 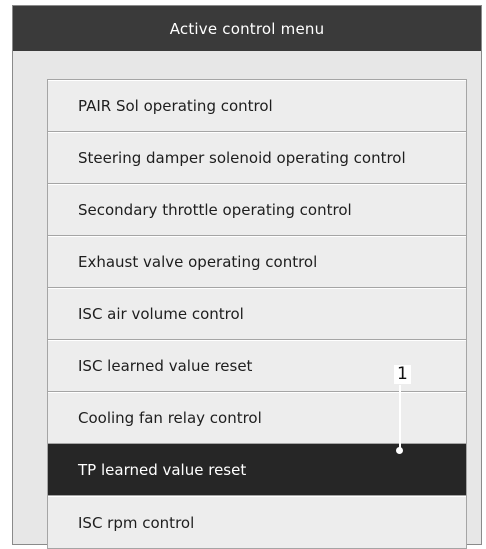 What do you see at coordinates (402, 374) in the screenshot?
I see `callout-number-label: 1` at bounding box center [402, 374].